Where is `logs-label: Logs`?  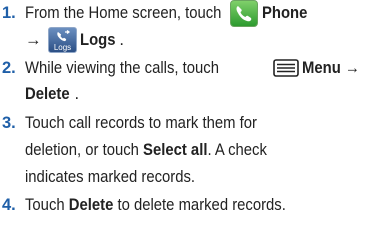
logs-label: Logs is located at coordinates (98, 40).